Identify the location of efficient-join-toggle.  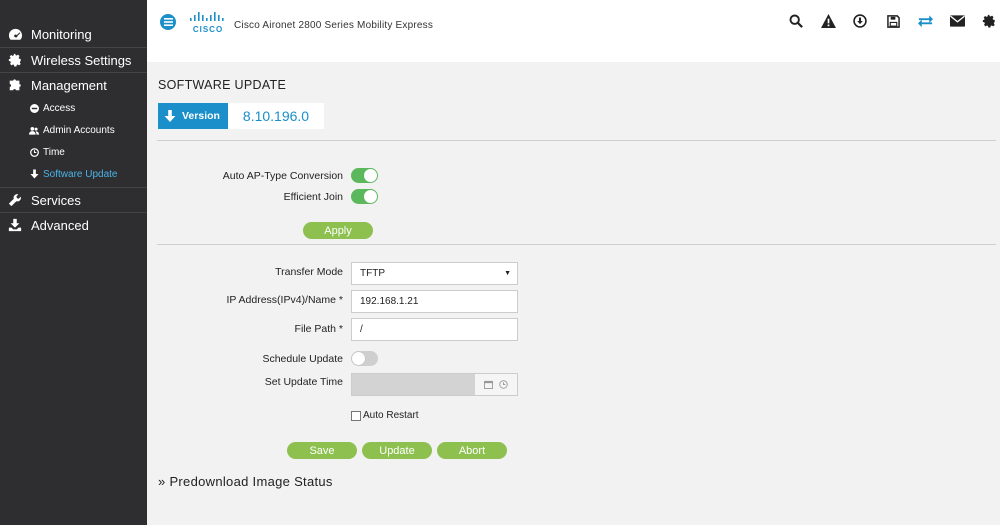
(364, 196).